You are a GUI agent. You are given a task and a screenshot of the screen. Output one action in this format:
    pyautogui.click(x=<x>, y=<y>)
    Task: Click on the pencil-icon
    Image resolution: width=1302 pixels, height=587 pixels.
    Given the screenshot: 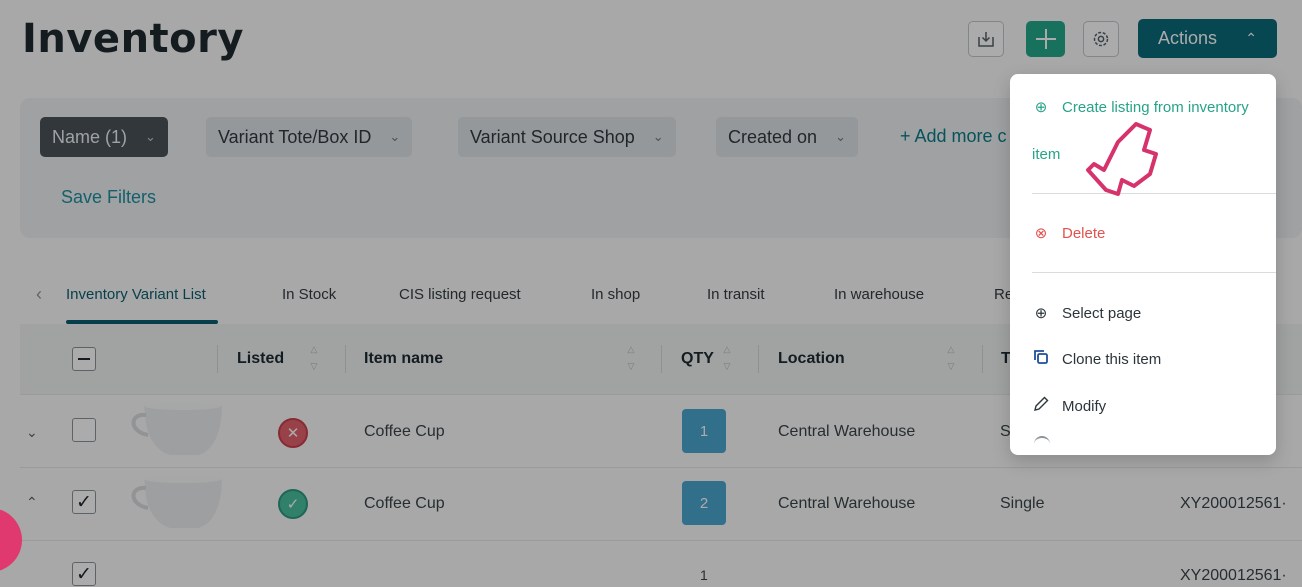 What is the action you would take?
    pyautogui.click(x=1041, y=406)
    